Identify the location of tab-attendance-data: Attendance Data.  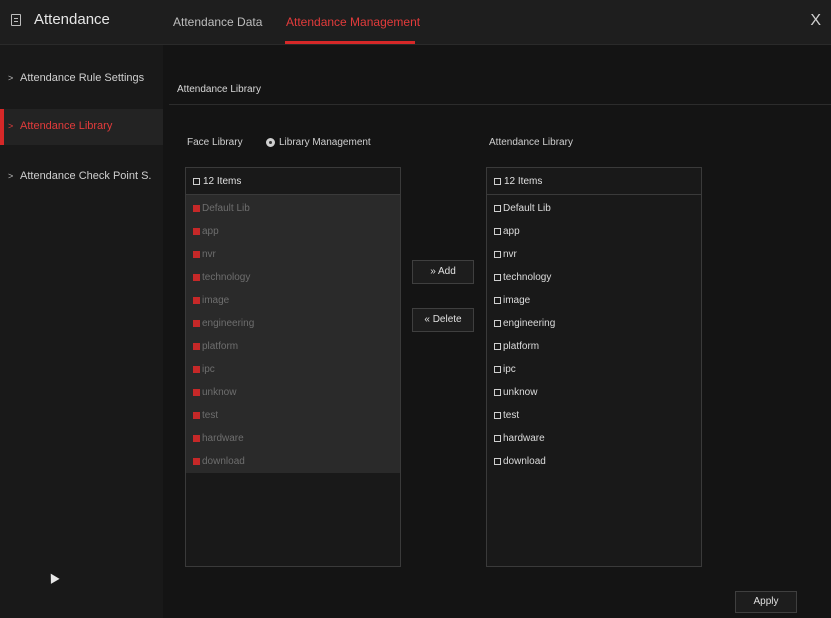
(217, 22).